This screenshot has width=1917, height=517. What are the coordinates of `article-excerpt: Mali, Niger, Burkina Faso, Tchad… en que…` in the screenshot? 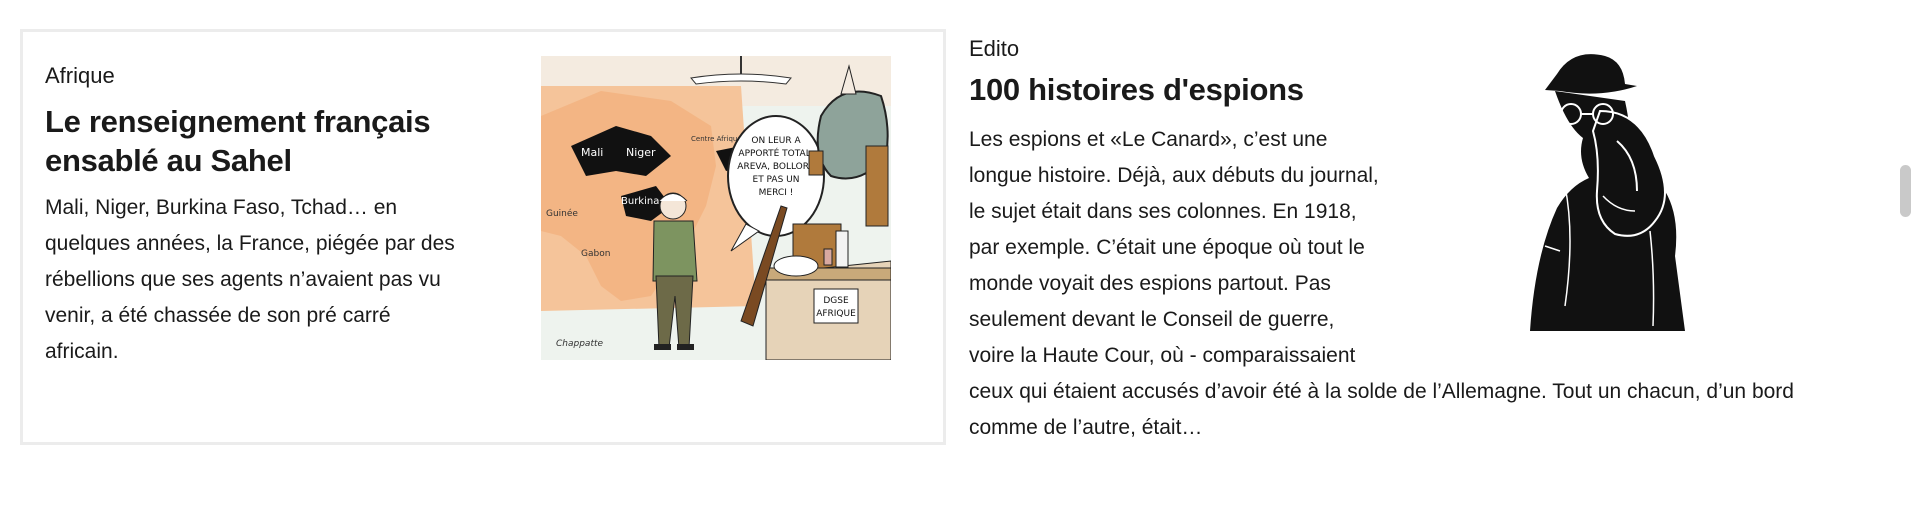 It's located at (250, 279).